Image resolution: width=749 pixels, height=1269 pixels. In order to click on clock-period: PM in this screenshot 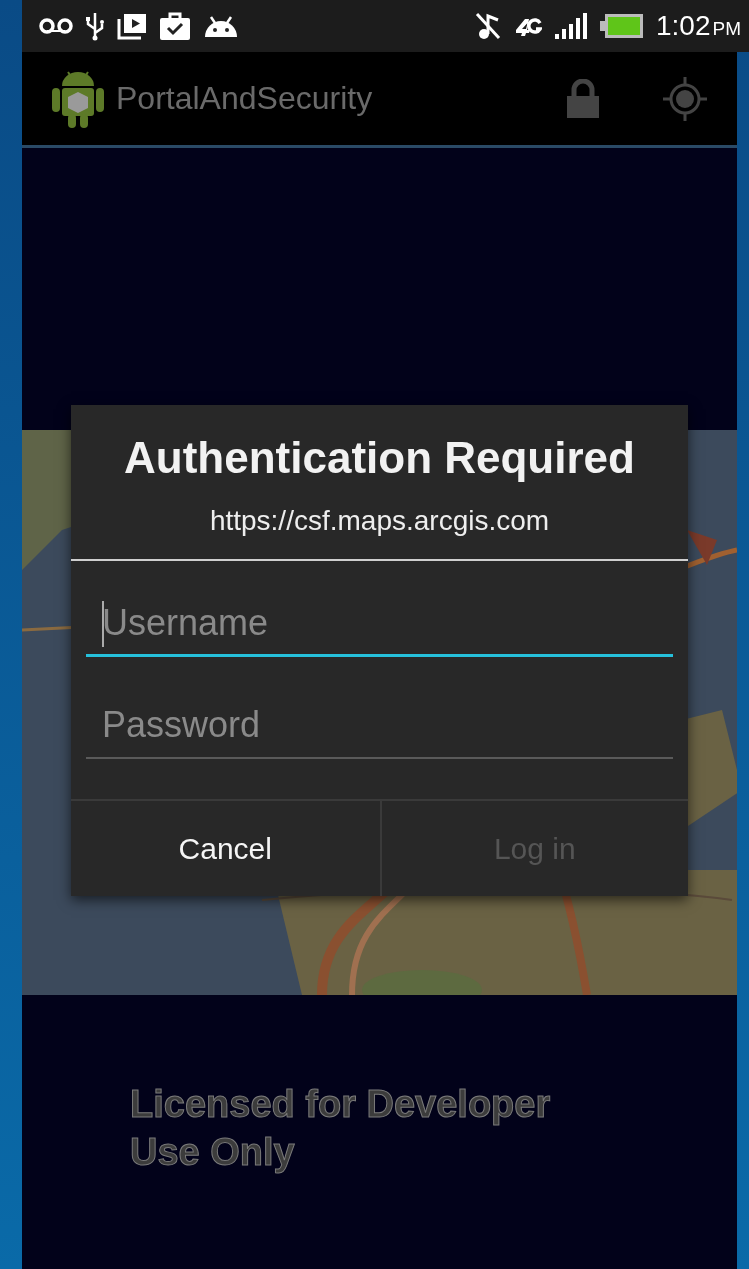, I will do `click(726, 29)`.